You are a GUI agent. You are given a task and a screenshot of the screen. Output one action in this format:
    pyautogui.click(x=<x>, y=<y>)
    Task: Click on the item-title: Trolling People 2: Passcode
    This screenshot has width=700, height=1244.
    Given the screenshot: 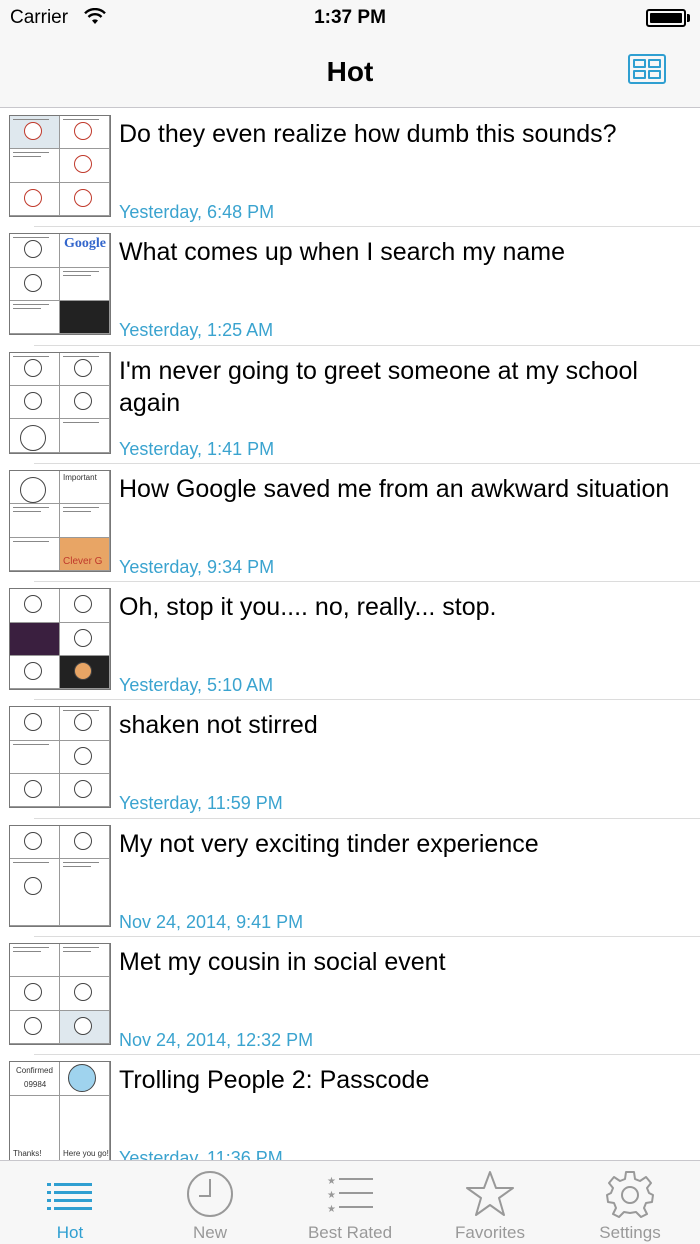 What is the action you would take?
    pyautogui.click(x=274, y=1080)
    